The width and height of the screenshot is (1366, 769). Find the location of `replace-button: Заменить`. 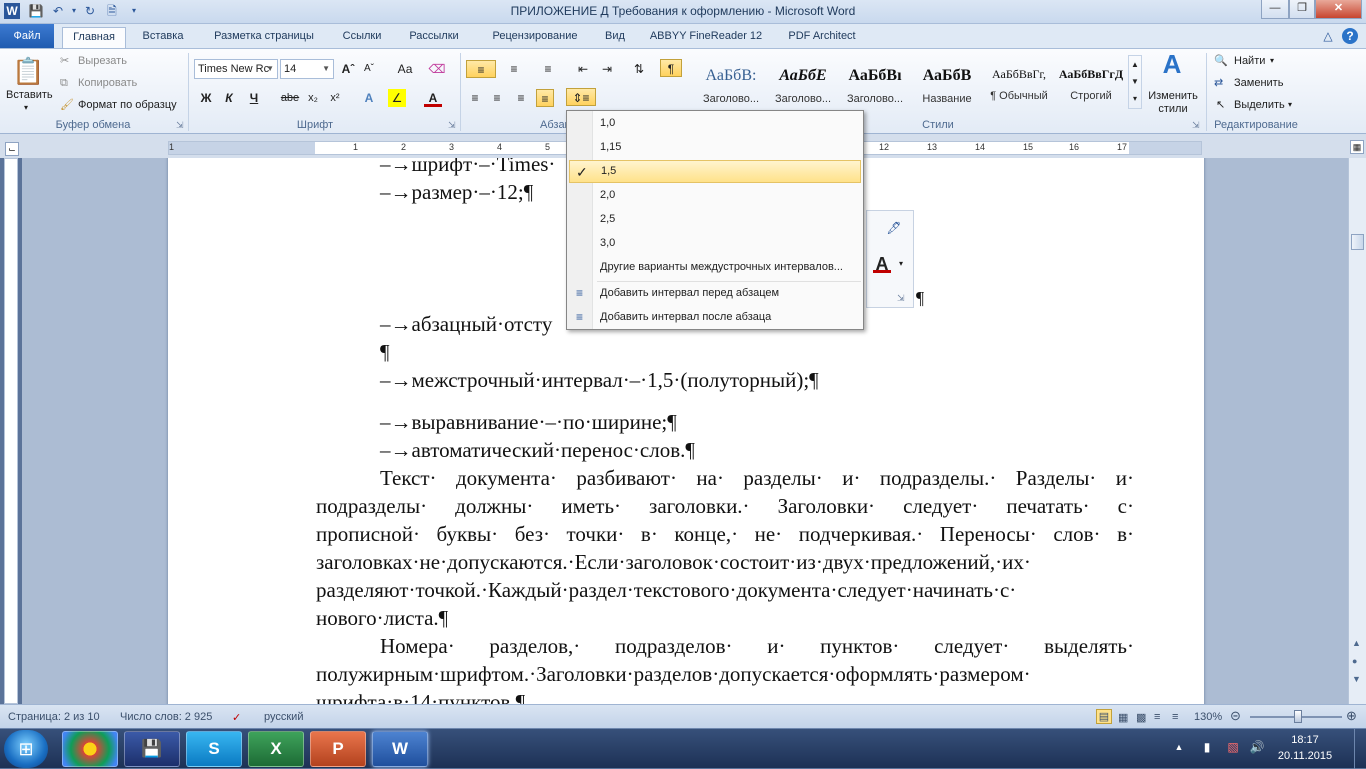

replace-button: Заменить is located at coordinates (1258, 83).